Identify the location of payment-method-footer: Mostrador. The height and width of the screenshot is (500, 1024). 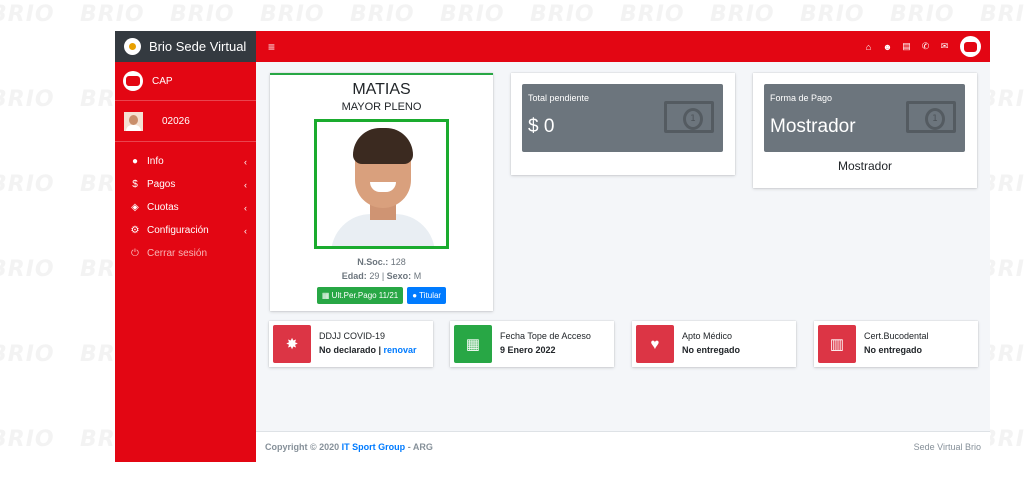
(865, 166).